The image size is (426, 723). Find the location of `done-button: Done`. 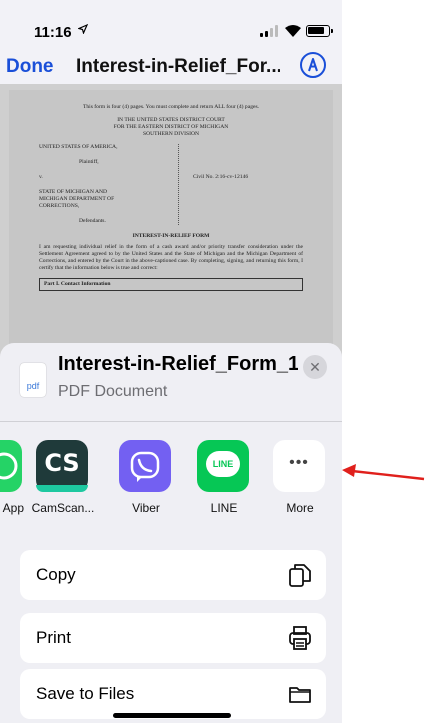

done-button: Done is located at coordinates (30, 67).